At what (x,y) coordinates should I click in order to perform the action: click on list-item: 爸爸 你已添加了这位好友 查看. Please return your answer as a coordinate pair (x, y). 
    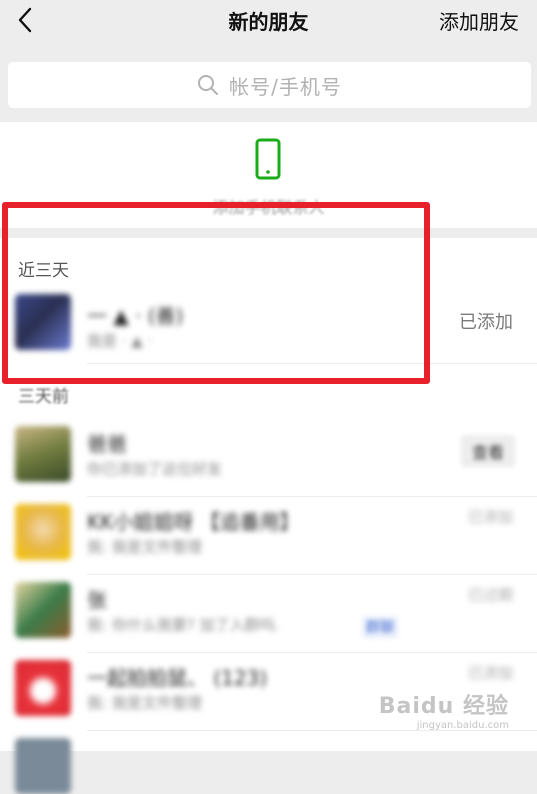
    Looking at the image, I should click on (268, 457).